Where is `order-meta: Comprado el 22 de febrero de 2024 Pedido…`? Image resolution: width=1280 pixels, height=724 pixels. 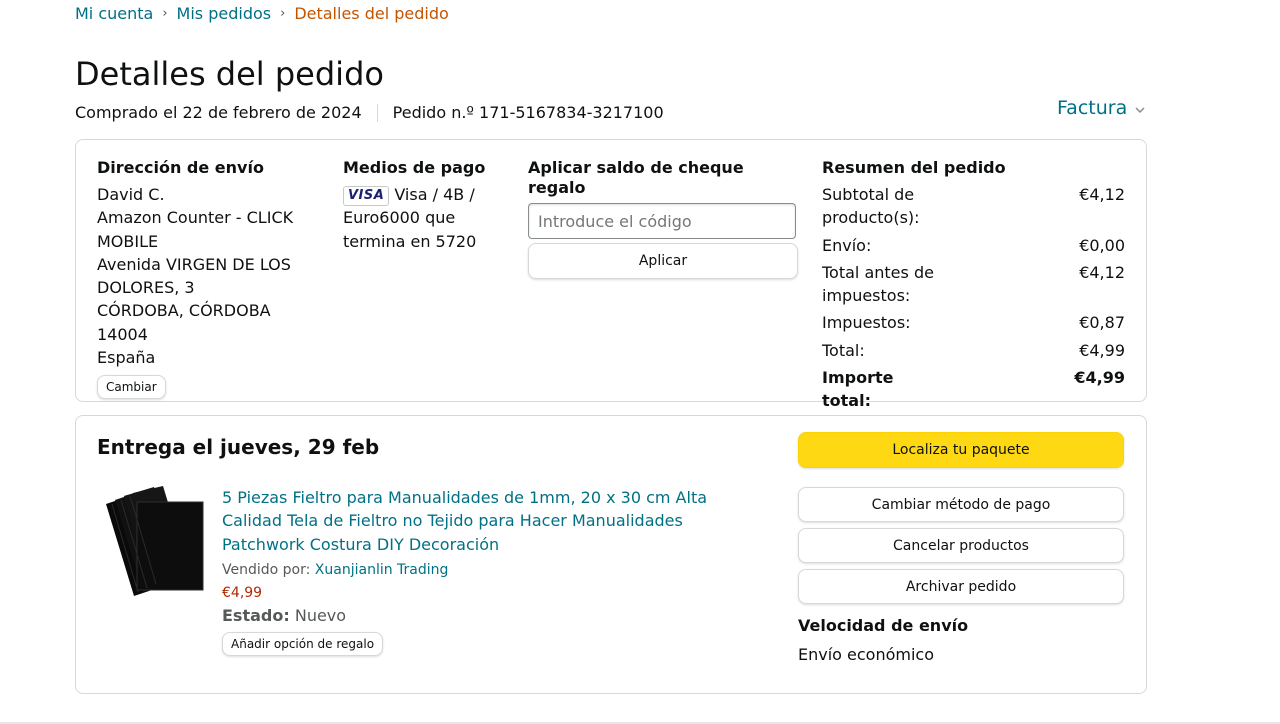 order-meta: Comprado el 22 de febrero de 2024 Pedido… is located at coordinates (369, 113).